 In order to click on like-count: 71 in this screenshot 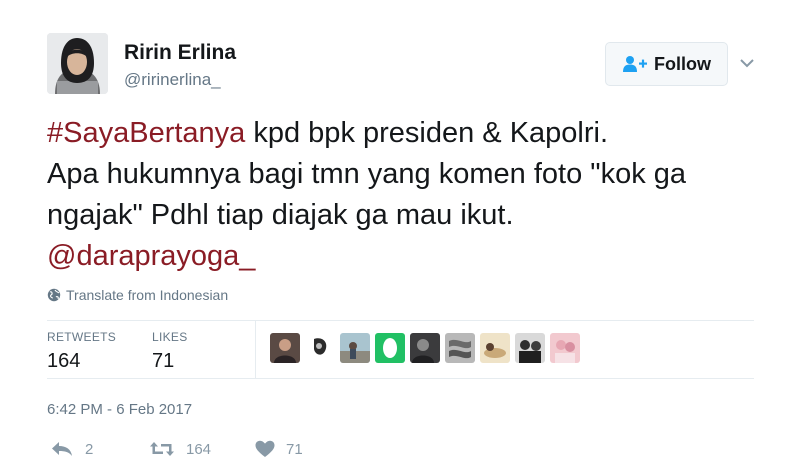, I will do `click(294, 449)`.